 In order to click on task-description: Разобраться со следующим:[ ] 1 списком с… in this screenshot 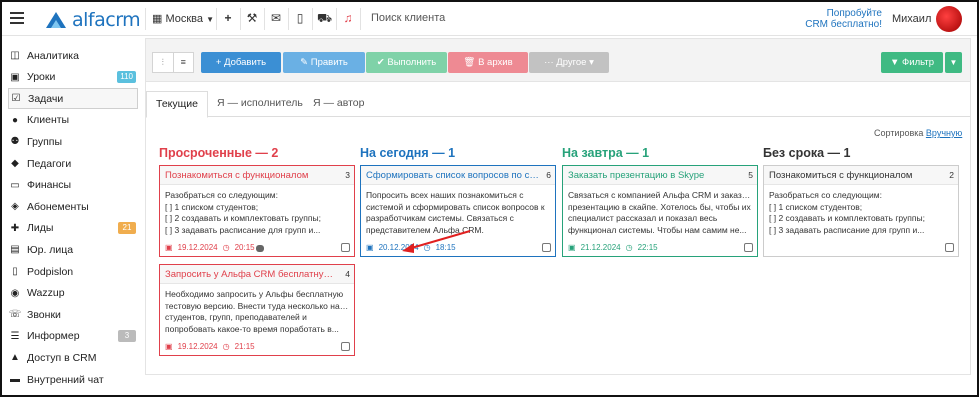, I will do `click(257, 210)`.